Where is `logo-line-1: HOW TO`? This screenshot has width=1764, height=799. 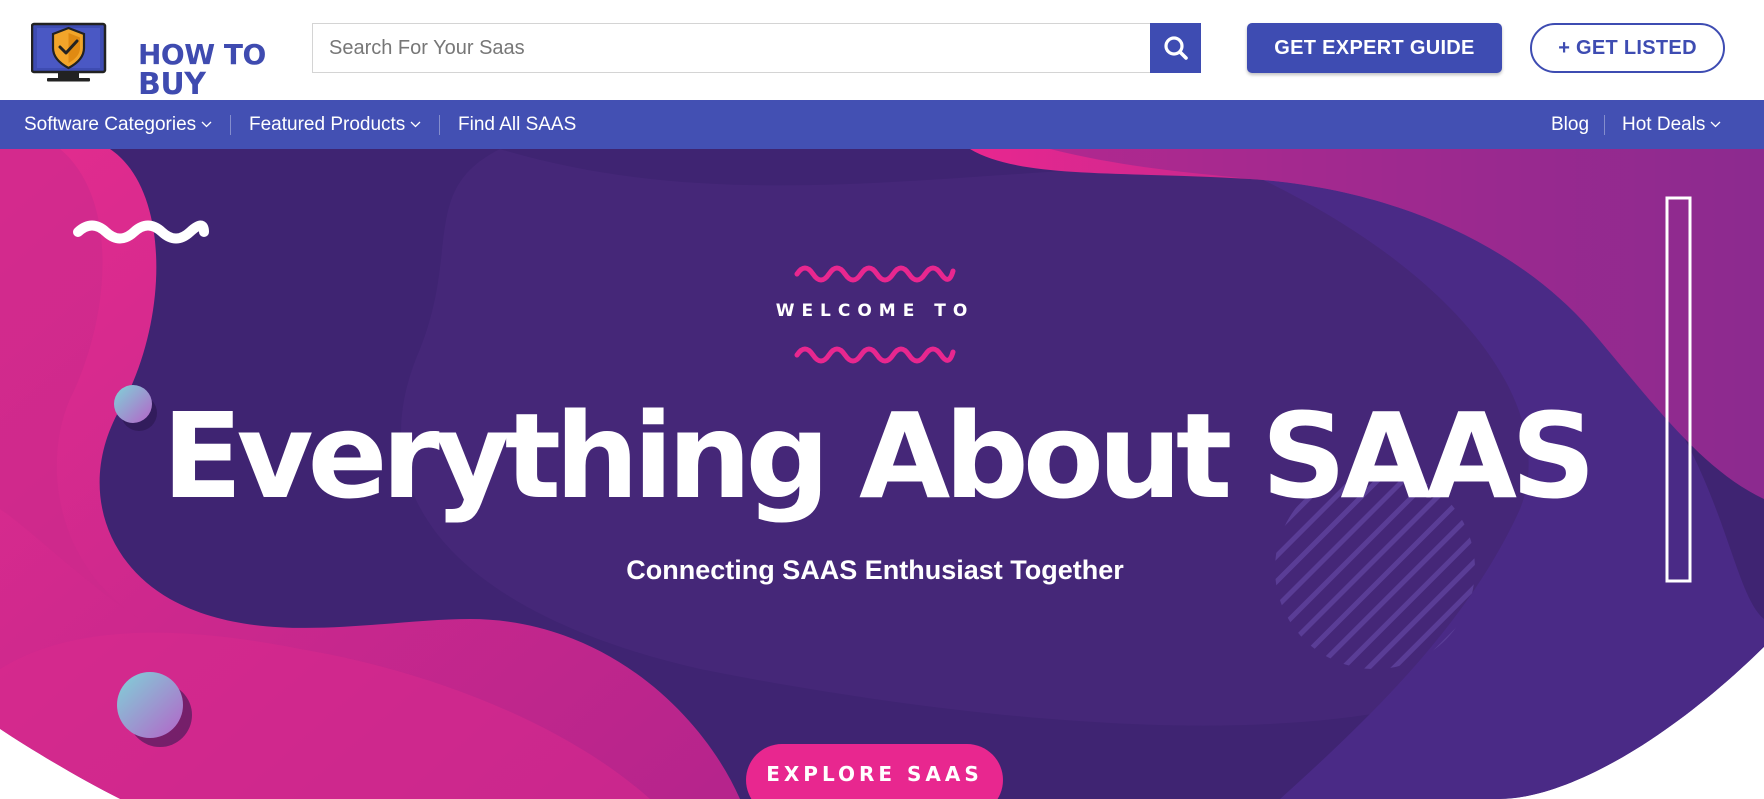 logo-line-1: HOW TO is located at coordinates (202, 54).